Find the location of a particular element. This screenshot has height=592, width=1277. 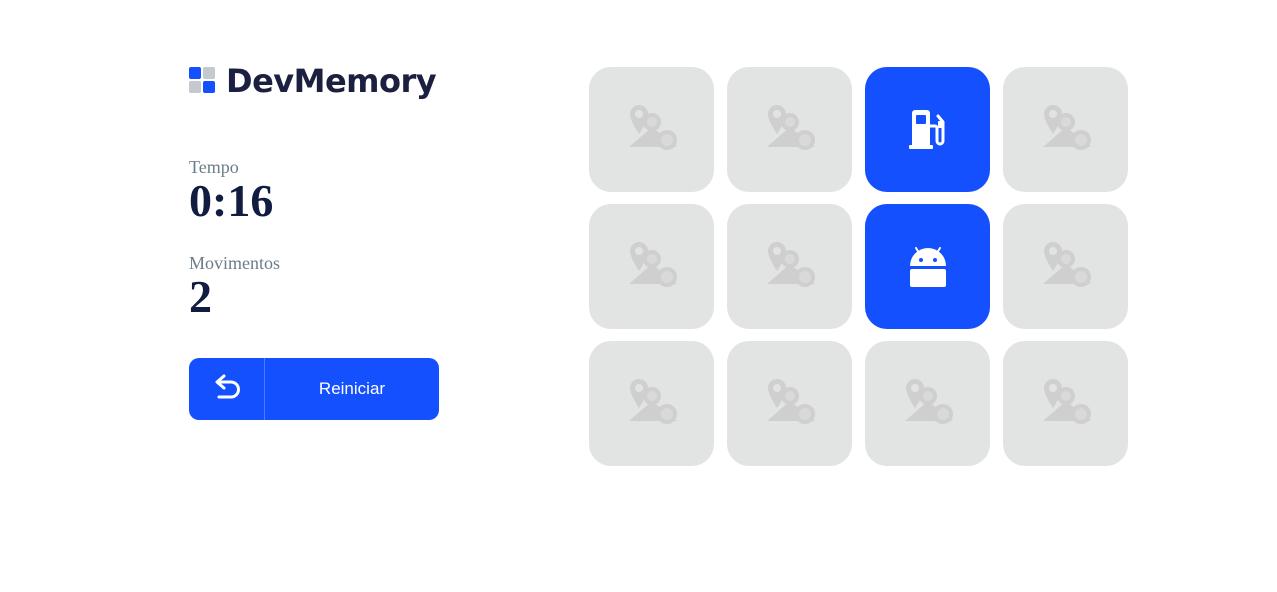

time-stat: Tempo 0:16 is located at coordinates (314, 191).